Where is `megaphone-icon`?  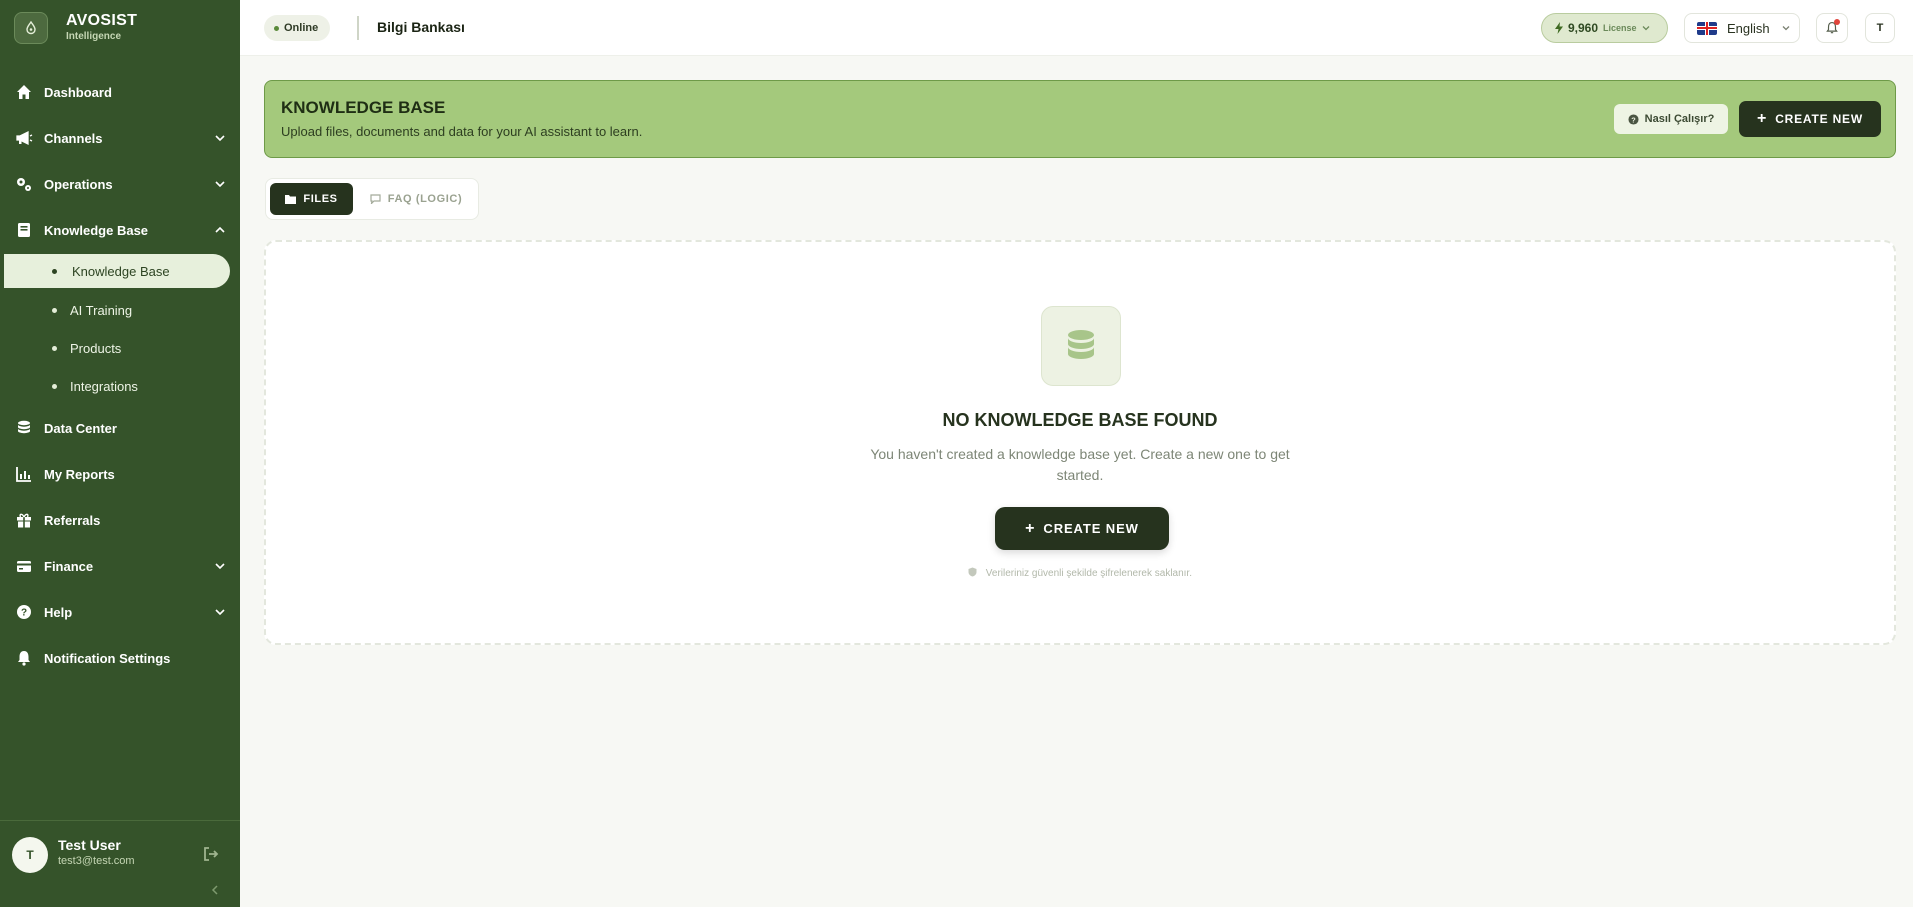 megaphone-icon is located at coordinates (24, 138).